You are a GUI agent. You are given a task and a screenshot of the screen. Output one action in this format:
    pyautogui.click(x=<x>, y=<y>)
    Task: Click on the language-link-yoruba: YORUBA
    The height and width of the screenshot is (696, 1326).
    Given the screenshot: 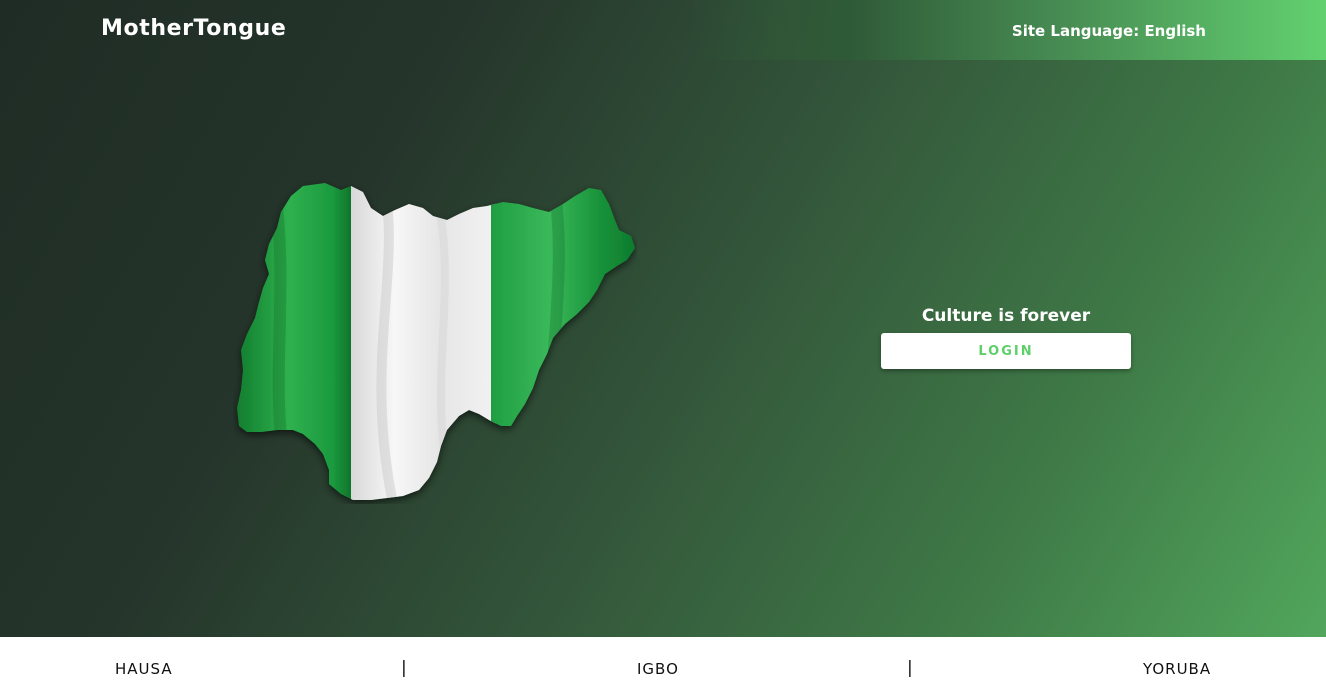 What is the action you would take?
    pyautogui.click(x=1177, y=669)
    